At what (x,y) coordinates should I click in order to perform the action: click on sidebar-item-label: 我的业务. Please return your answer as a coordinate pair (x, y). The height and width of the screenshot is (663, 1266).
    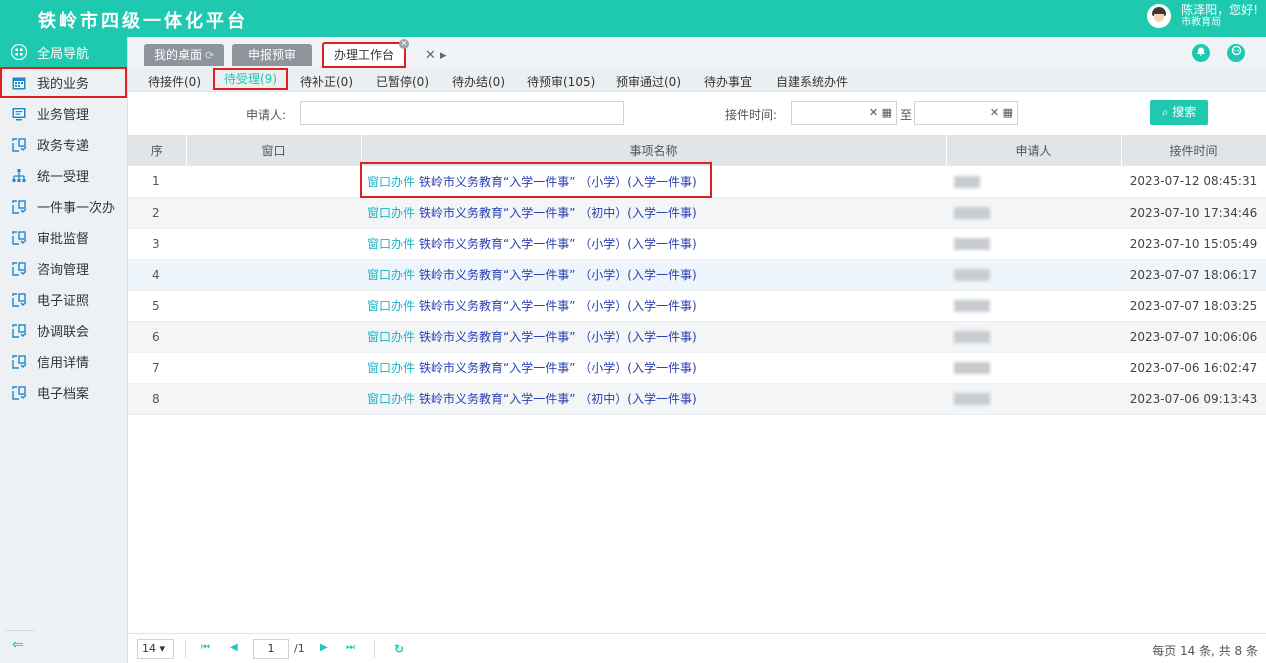
    Looking at the image, I should click on (63, 84).